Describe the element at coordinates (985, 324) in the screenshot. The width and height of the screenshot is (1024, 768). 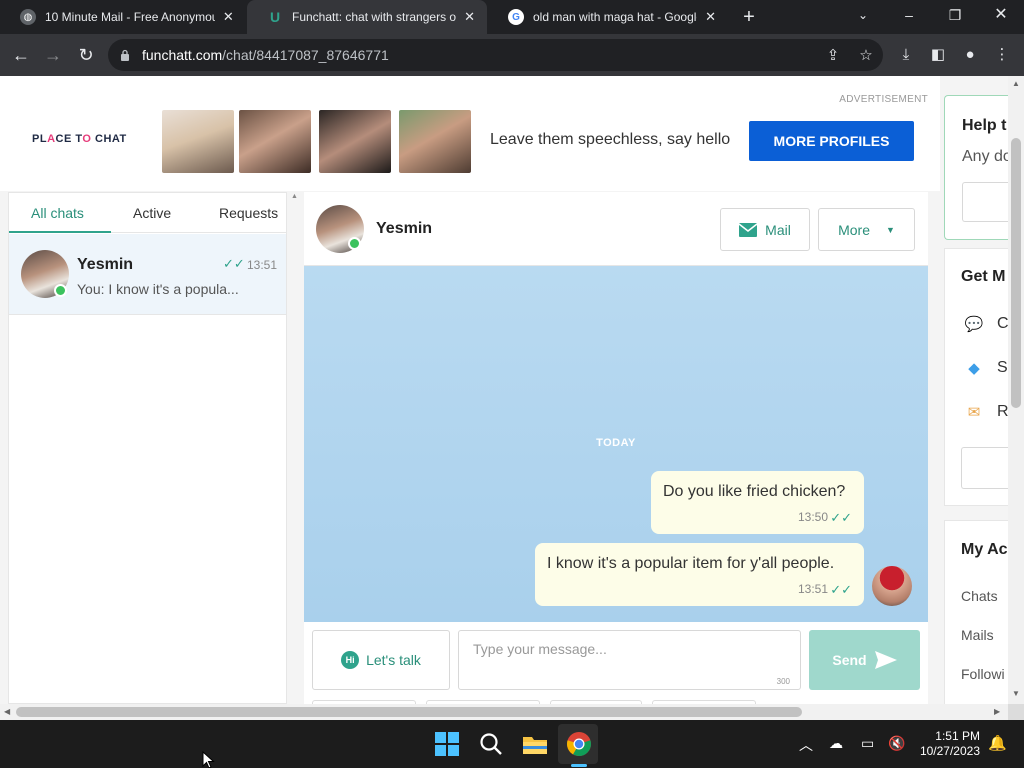
I see `get-more-item: 💬 C` at that location.